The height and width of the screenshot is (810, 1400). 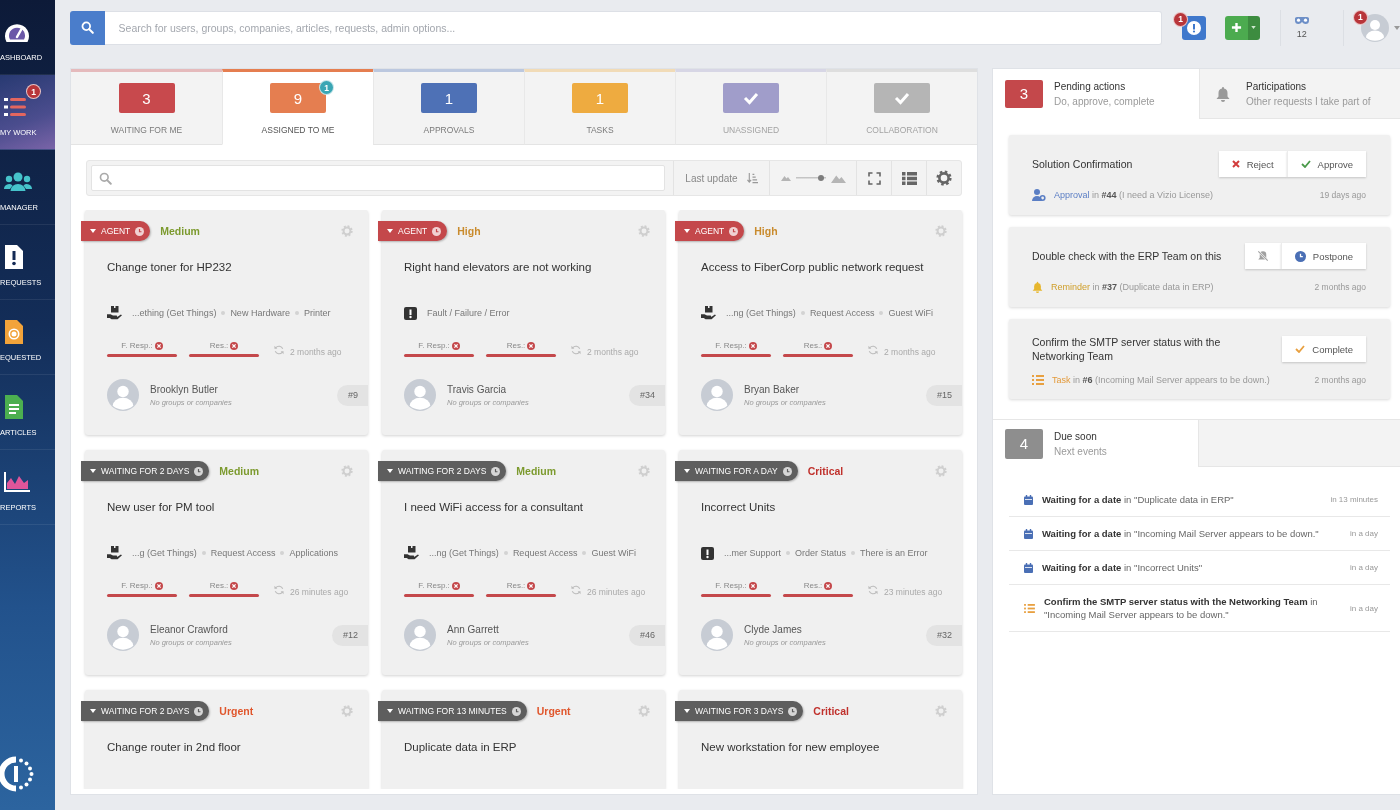 I want to click on mute-button, so click(x=1262, y=256).